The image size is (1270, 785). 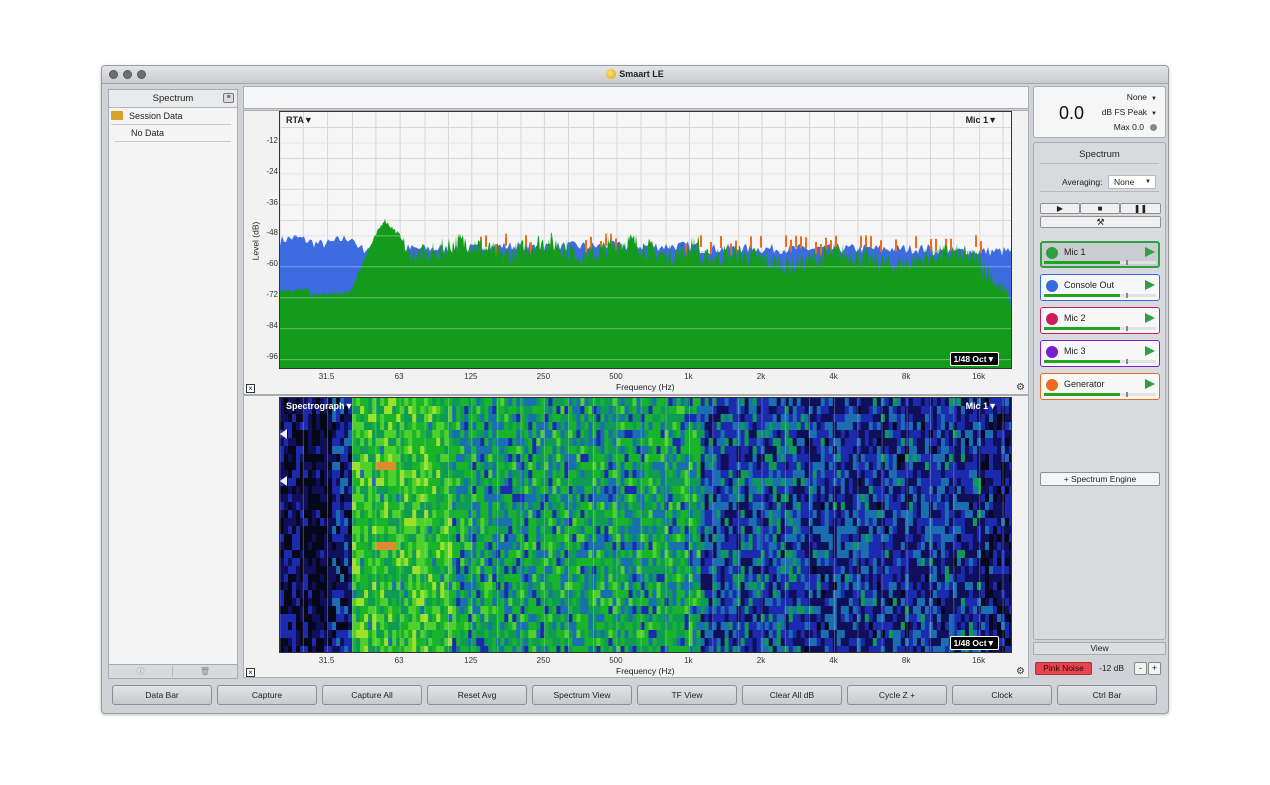 What do you see at coordinates (897, 695) in the screenshot?
I see `command-button-cycle-z: Cycle Z +` at bounding box center [897, 695].